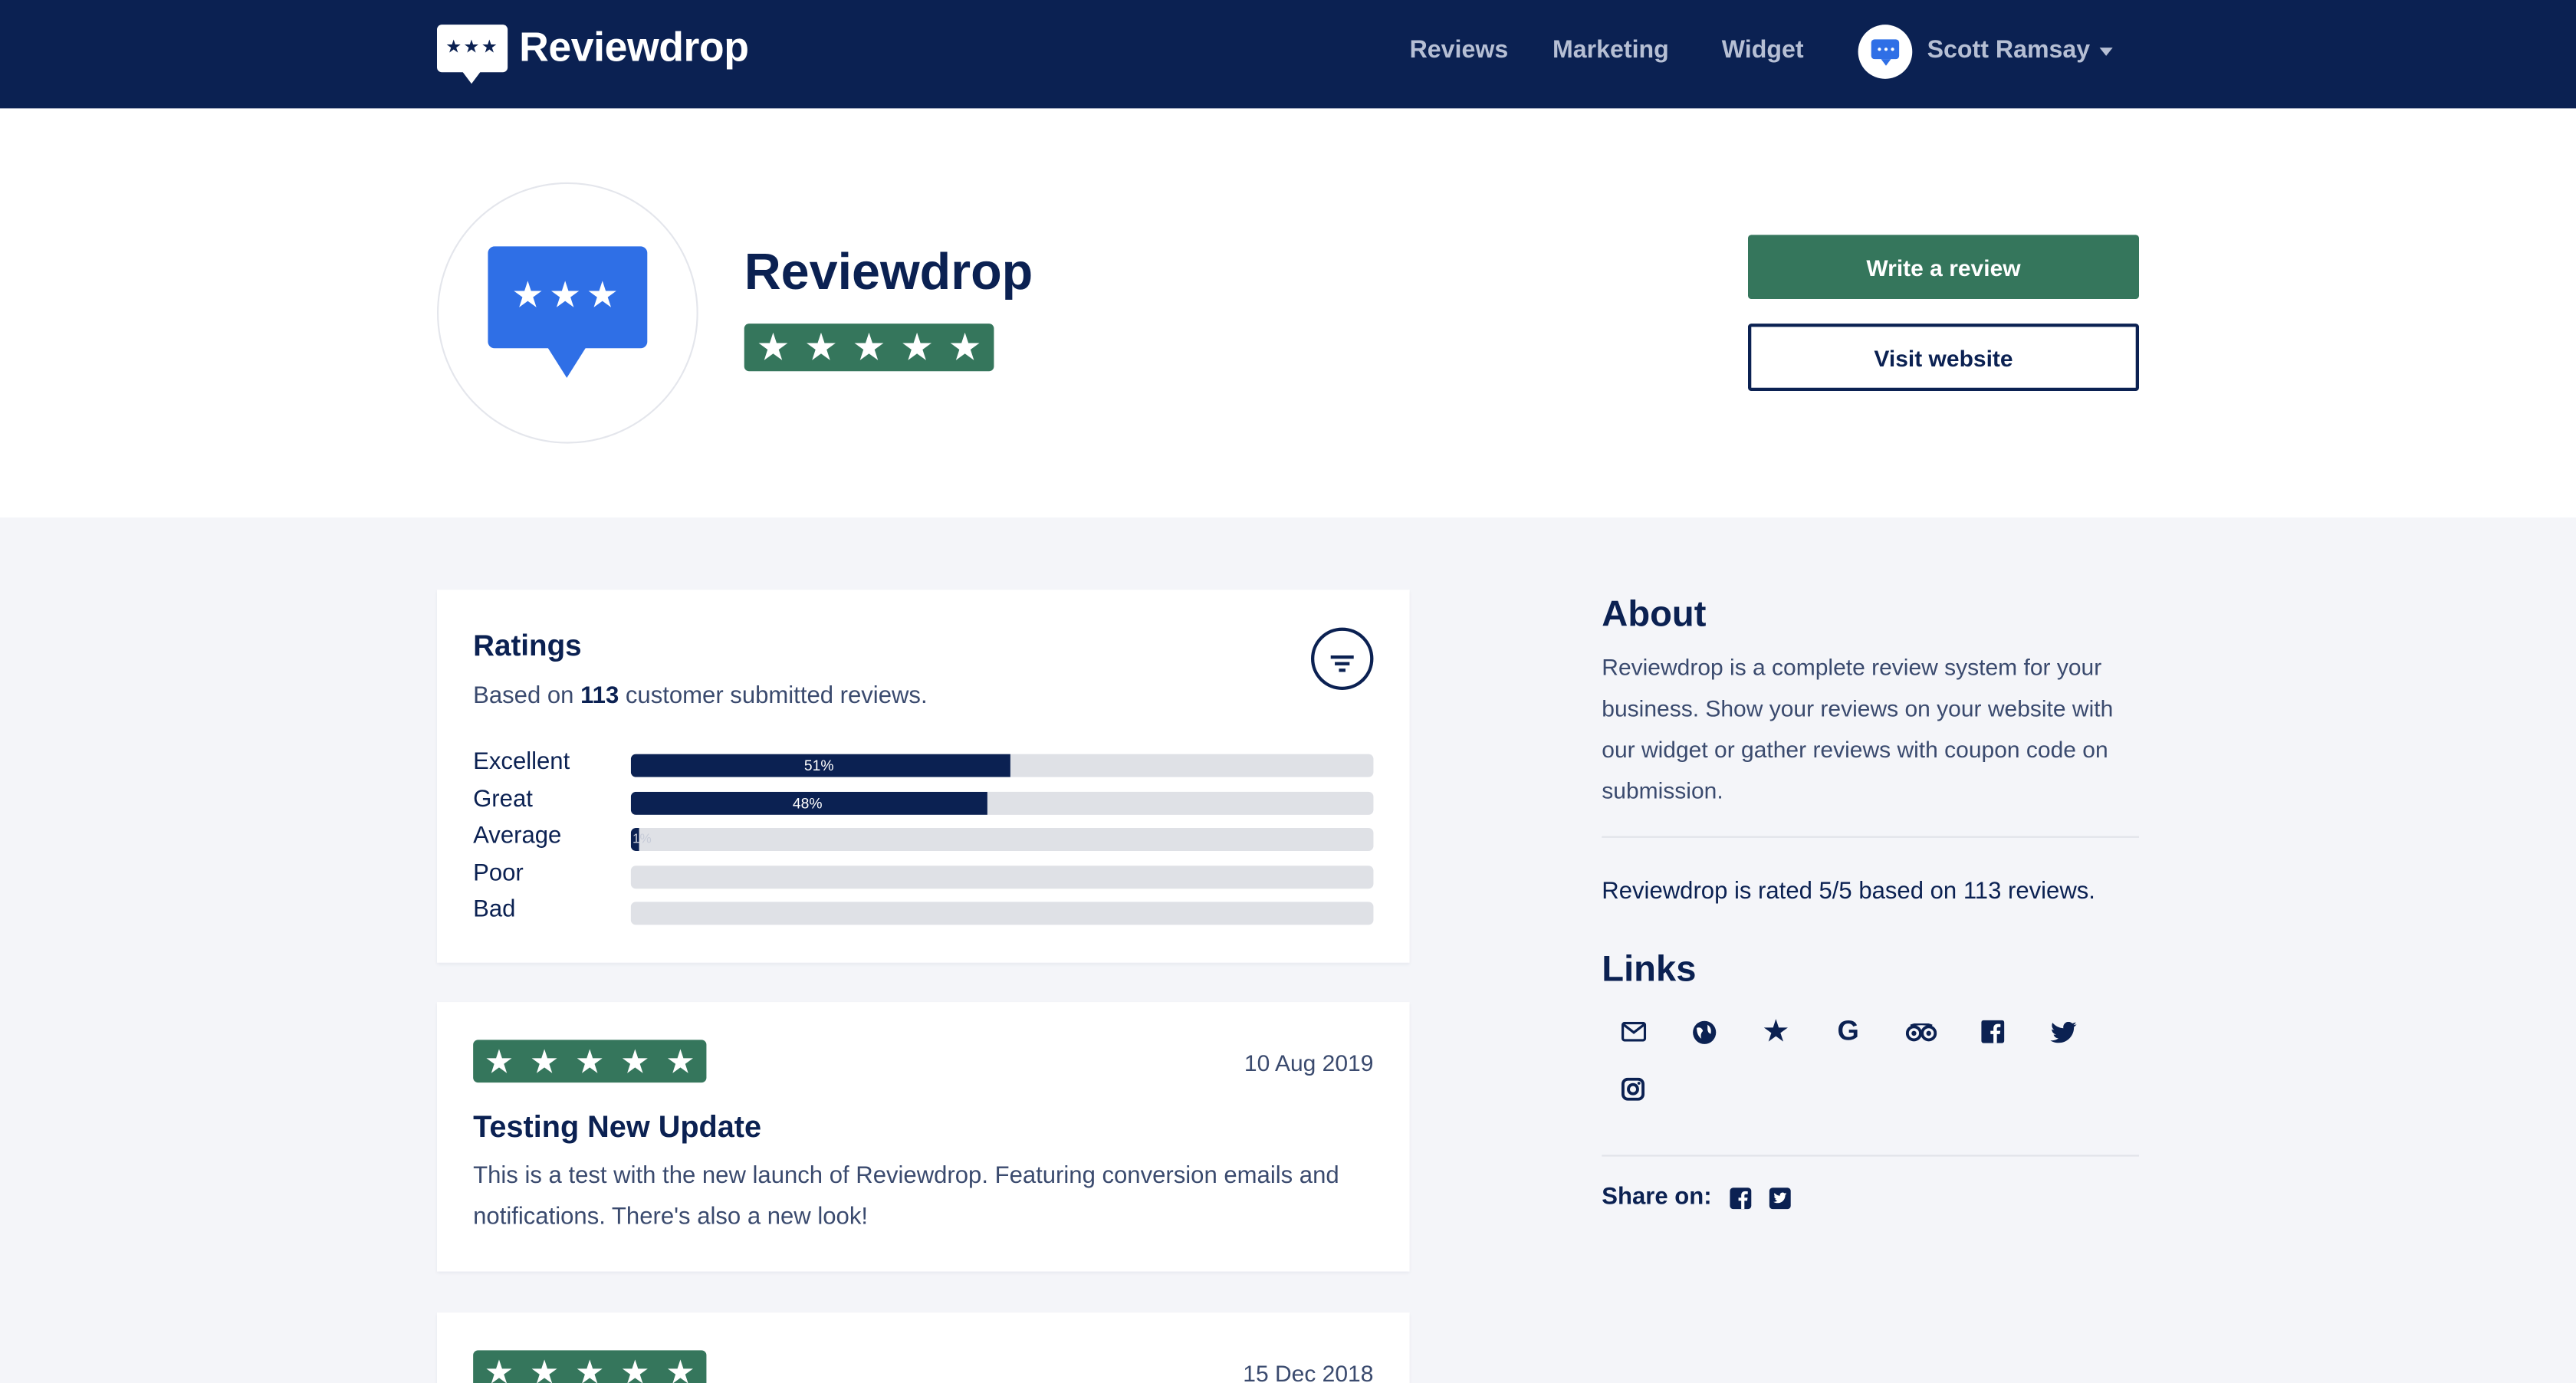  I want to click on rating-row-poor: Poor, so click(923, 873).